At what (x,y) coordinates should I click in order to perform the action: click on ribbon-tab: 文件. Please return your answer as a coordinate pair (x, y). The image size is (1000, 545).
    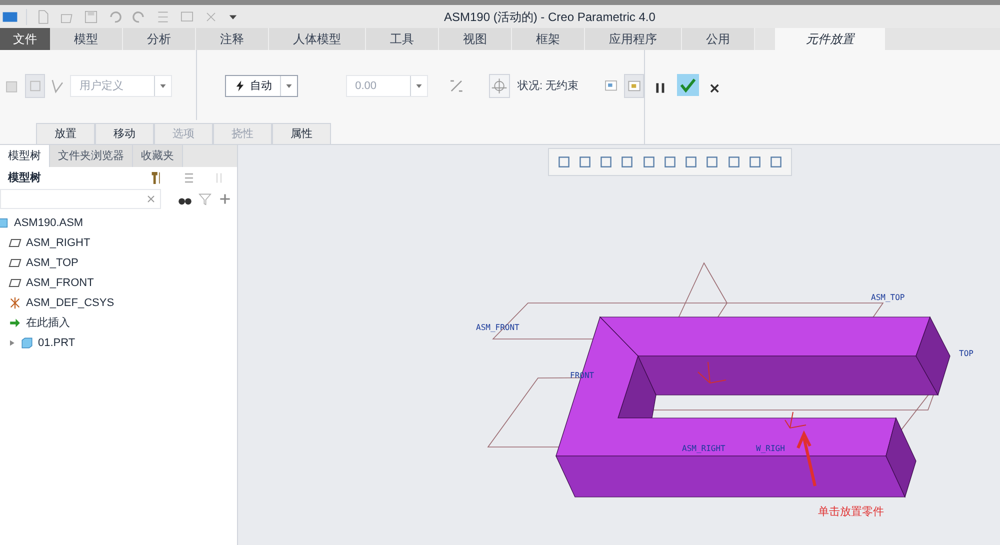
    Looking at the image, I should click on (25, 39).